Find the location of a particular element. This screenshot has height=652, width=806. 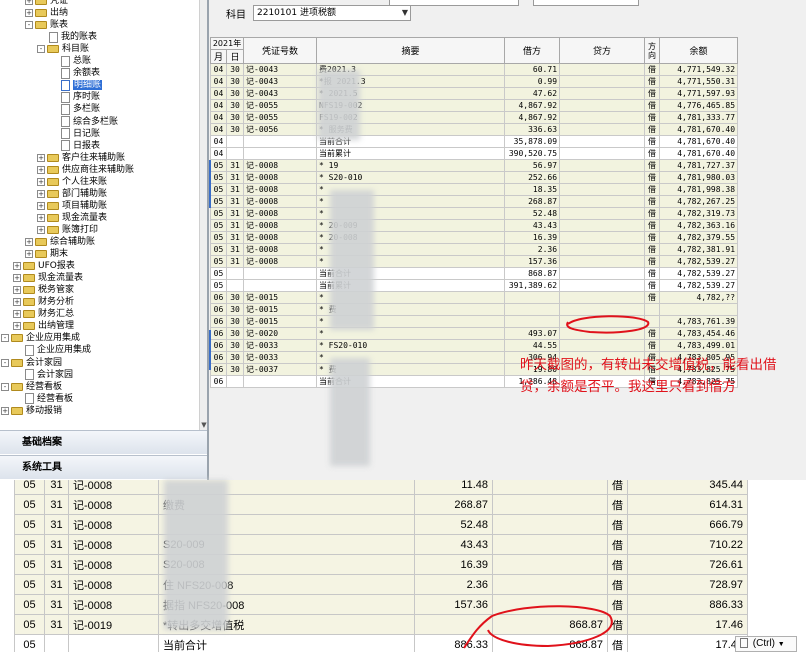

section-system-tools: 系统工具 is located at coordinates (103, 467).